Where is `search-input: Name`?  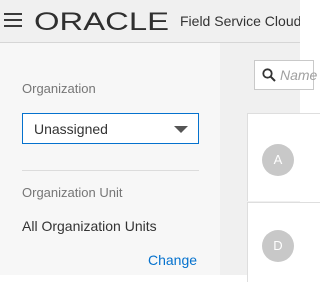 search-input: Name is located at coordinates (286, 75).